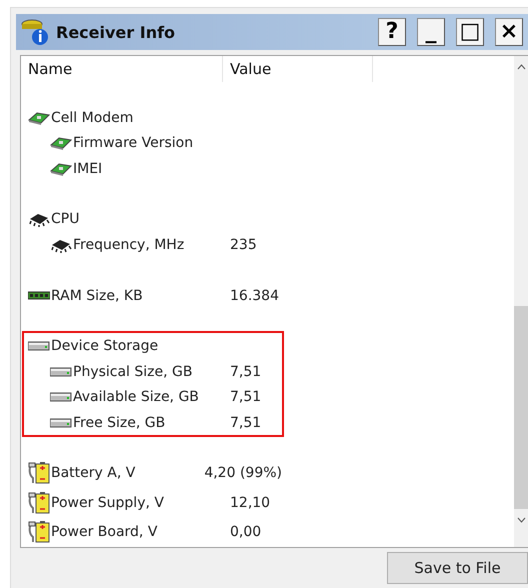 The image size is (528, 588). What do you see at coordinates (298, 69) in the screenshot?
I see `column-header: Value` at bounding box center [298, 69].